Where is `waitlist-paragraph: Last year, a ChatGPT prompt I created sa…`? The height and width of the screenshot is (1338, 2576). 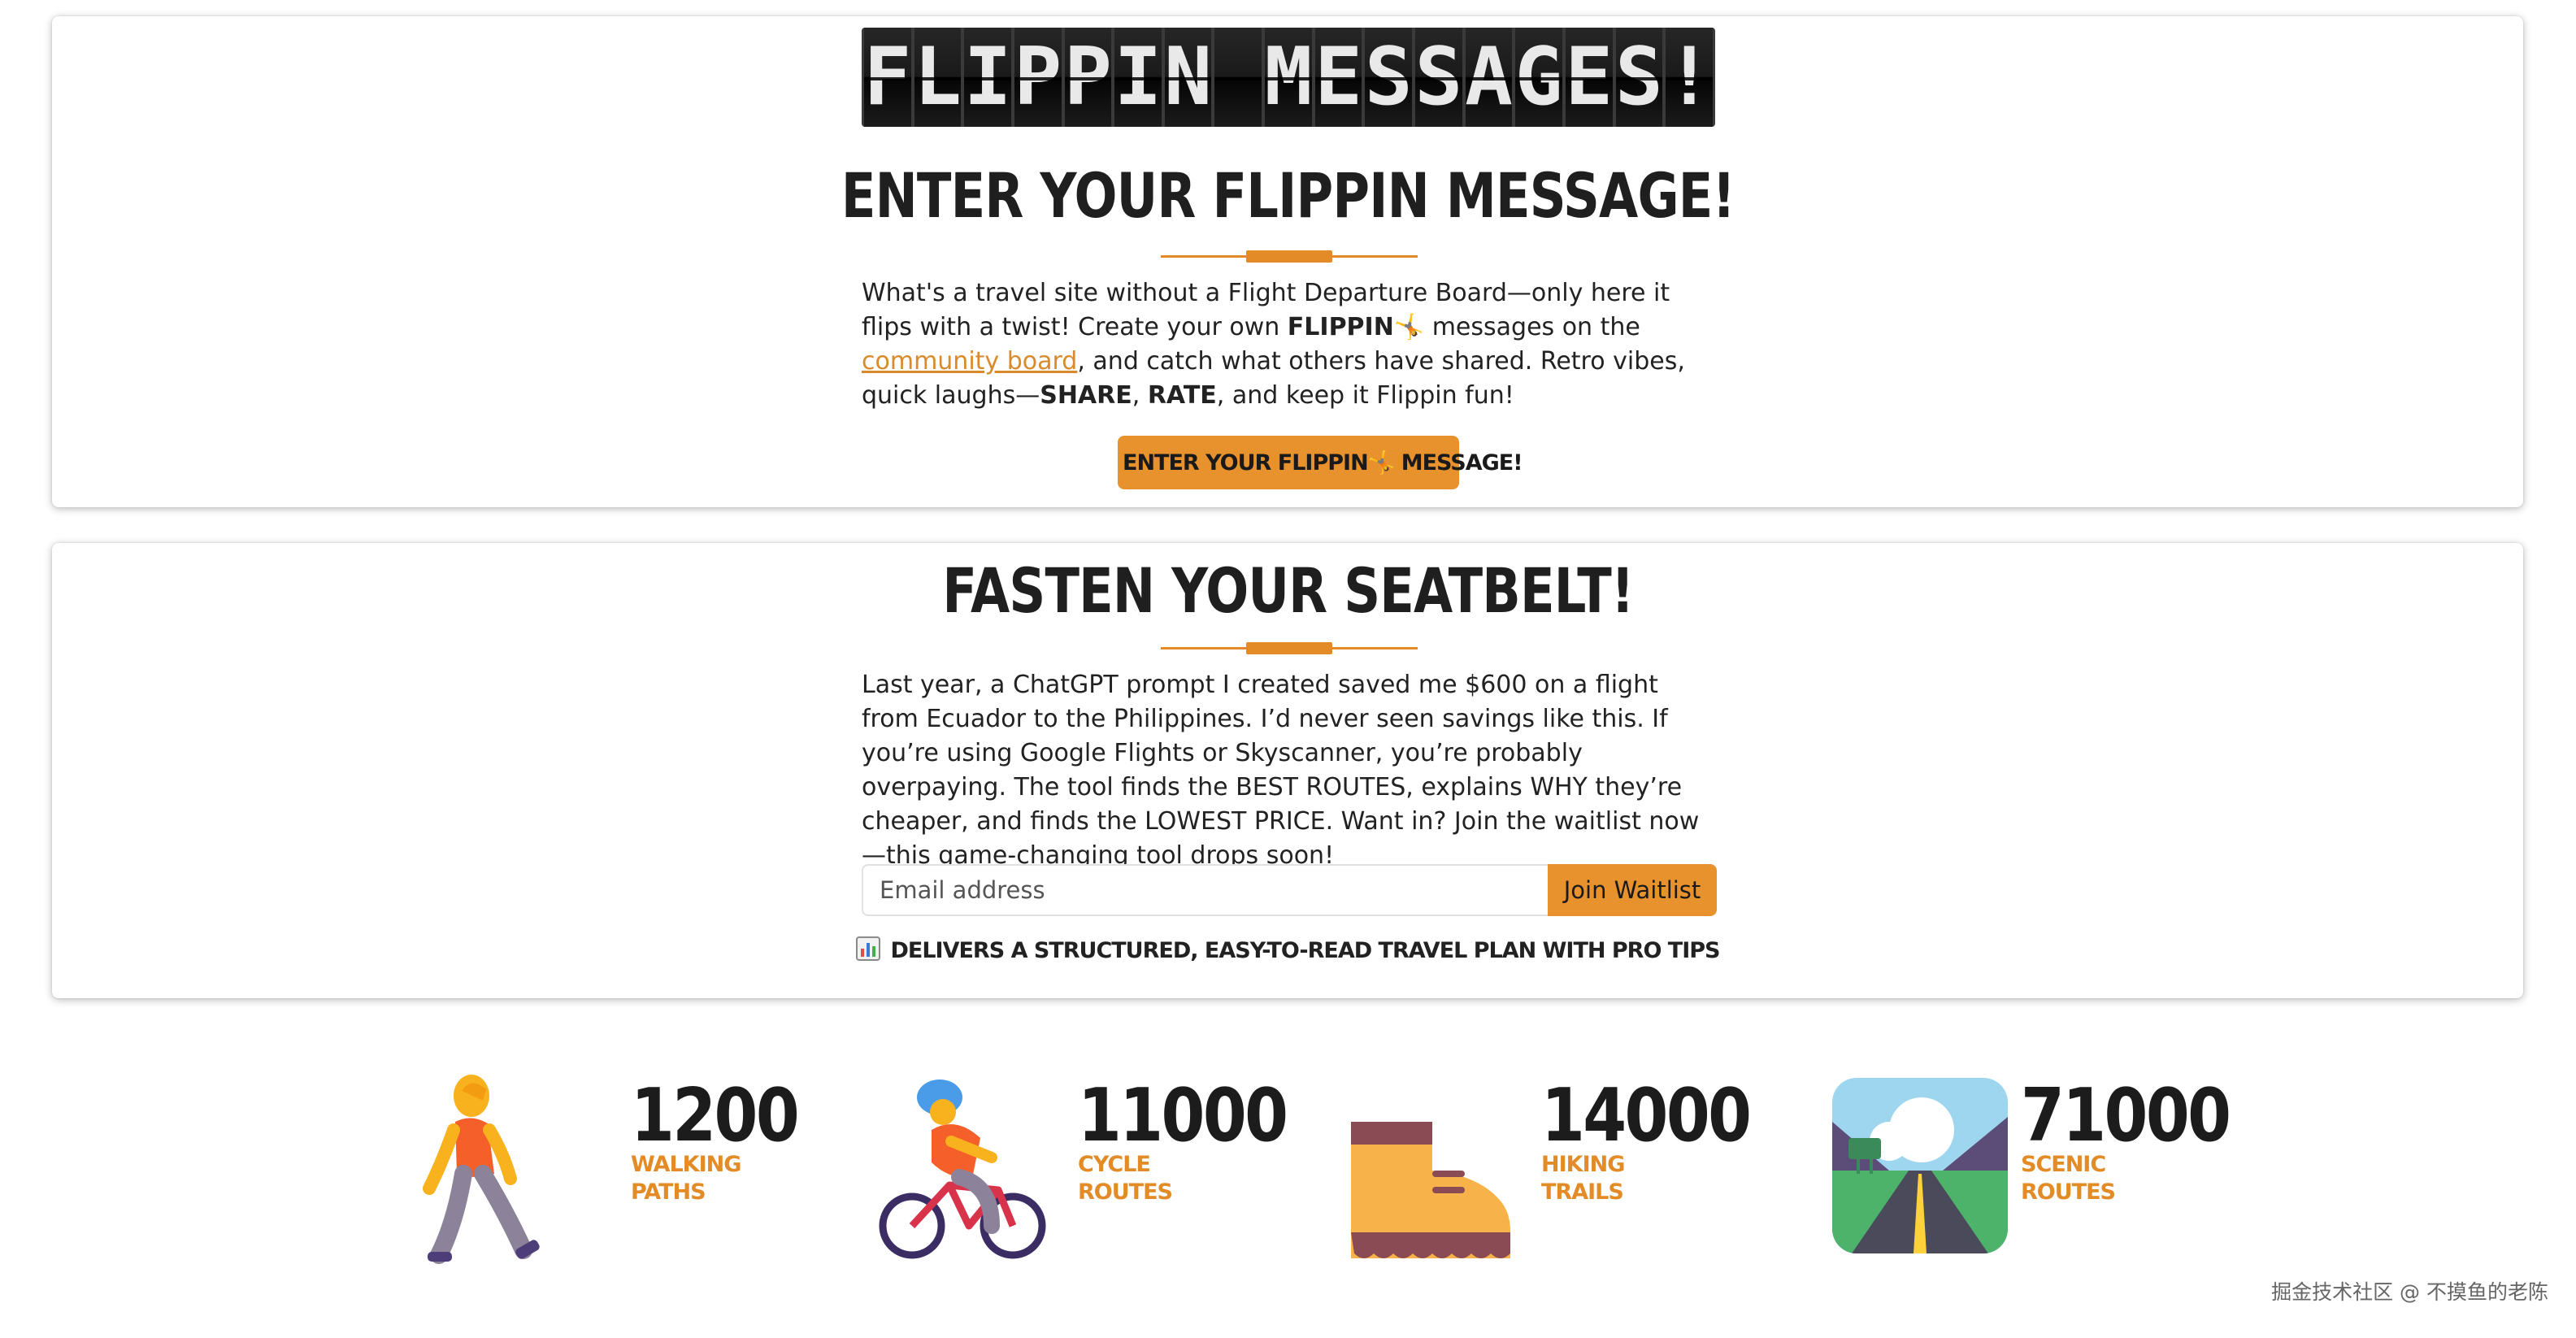 waitlist-paragraph: Last year, a ChatGPT prompt I created sa… is located at coordinates (1281, 770).